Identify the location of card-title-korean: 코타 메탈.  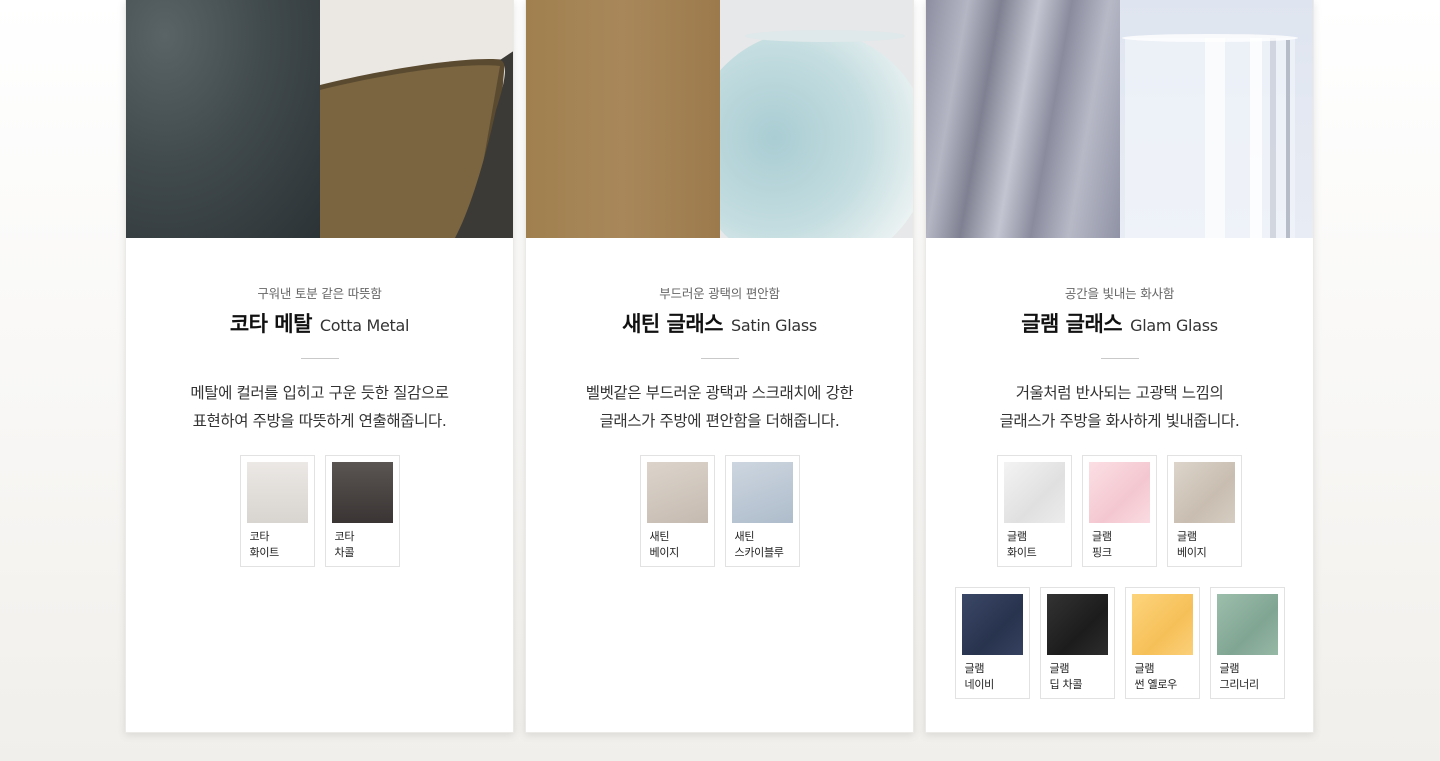
(271, 324).